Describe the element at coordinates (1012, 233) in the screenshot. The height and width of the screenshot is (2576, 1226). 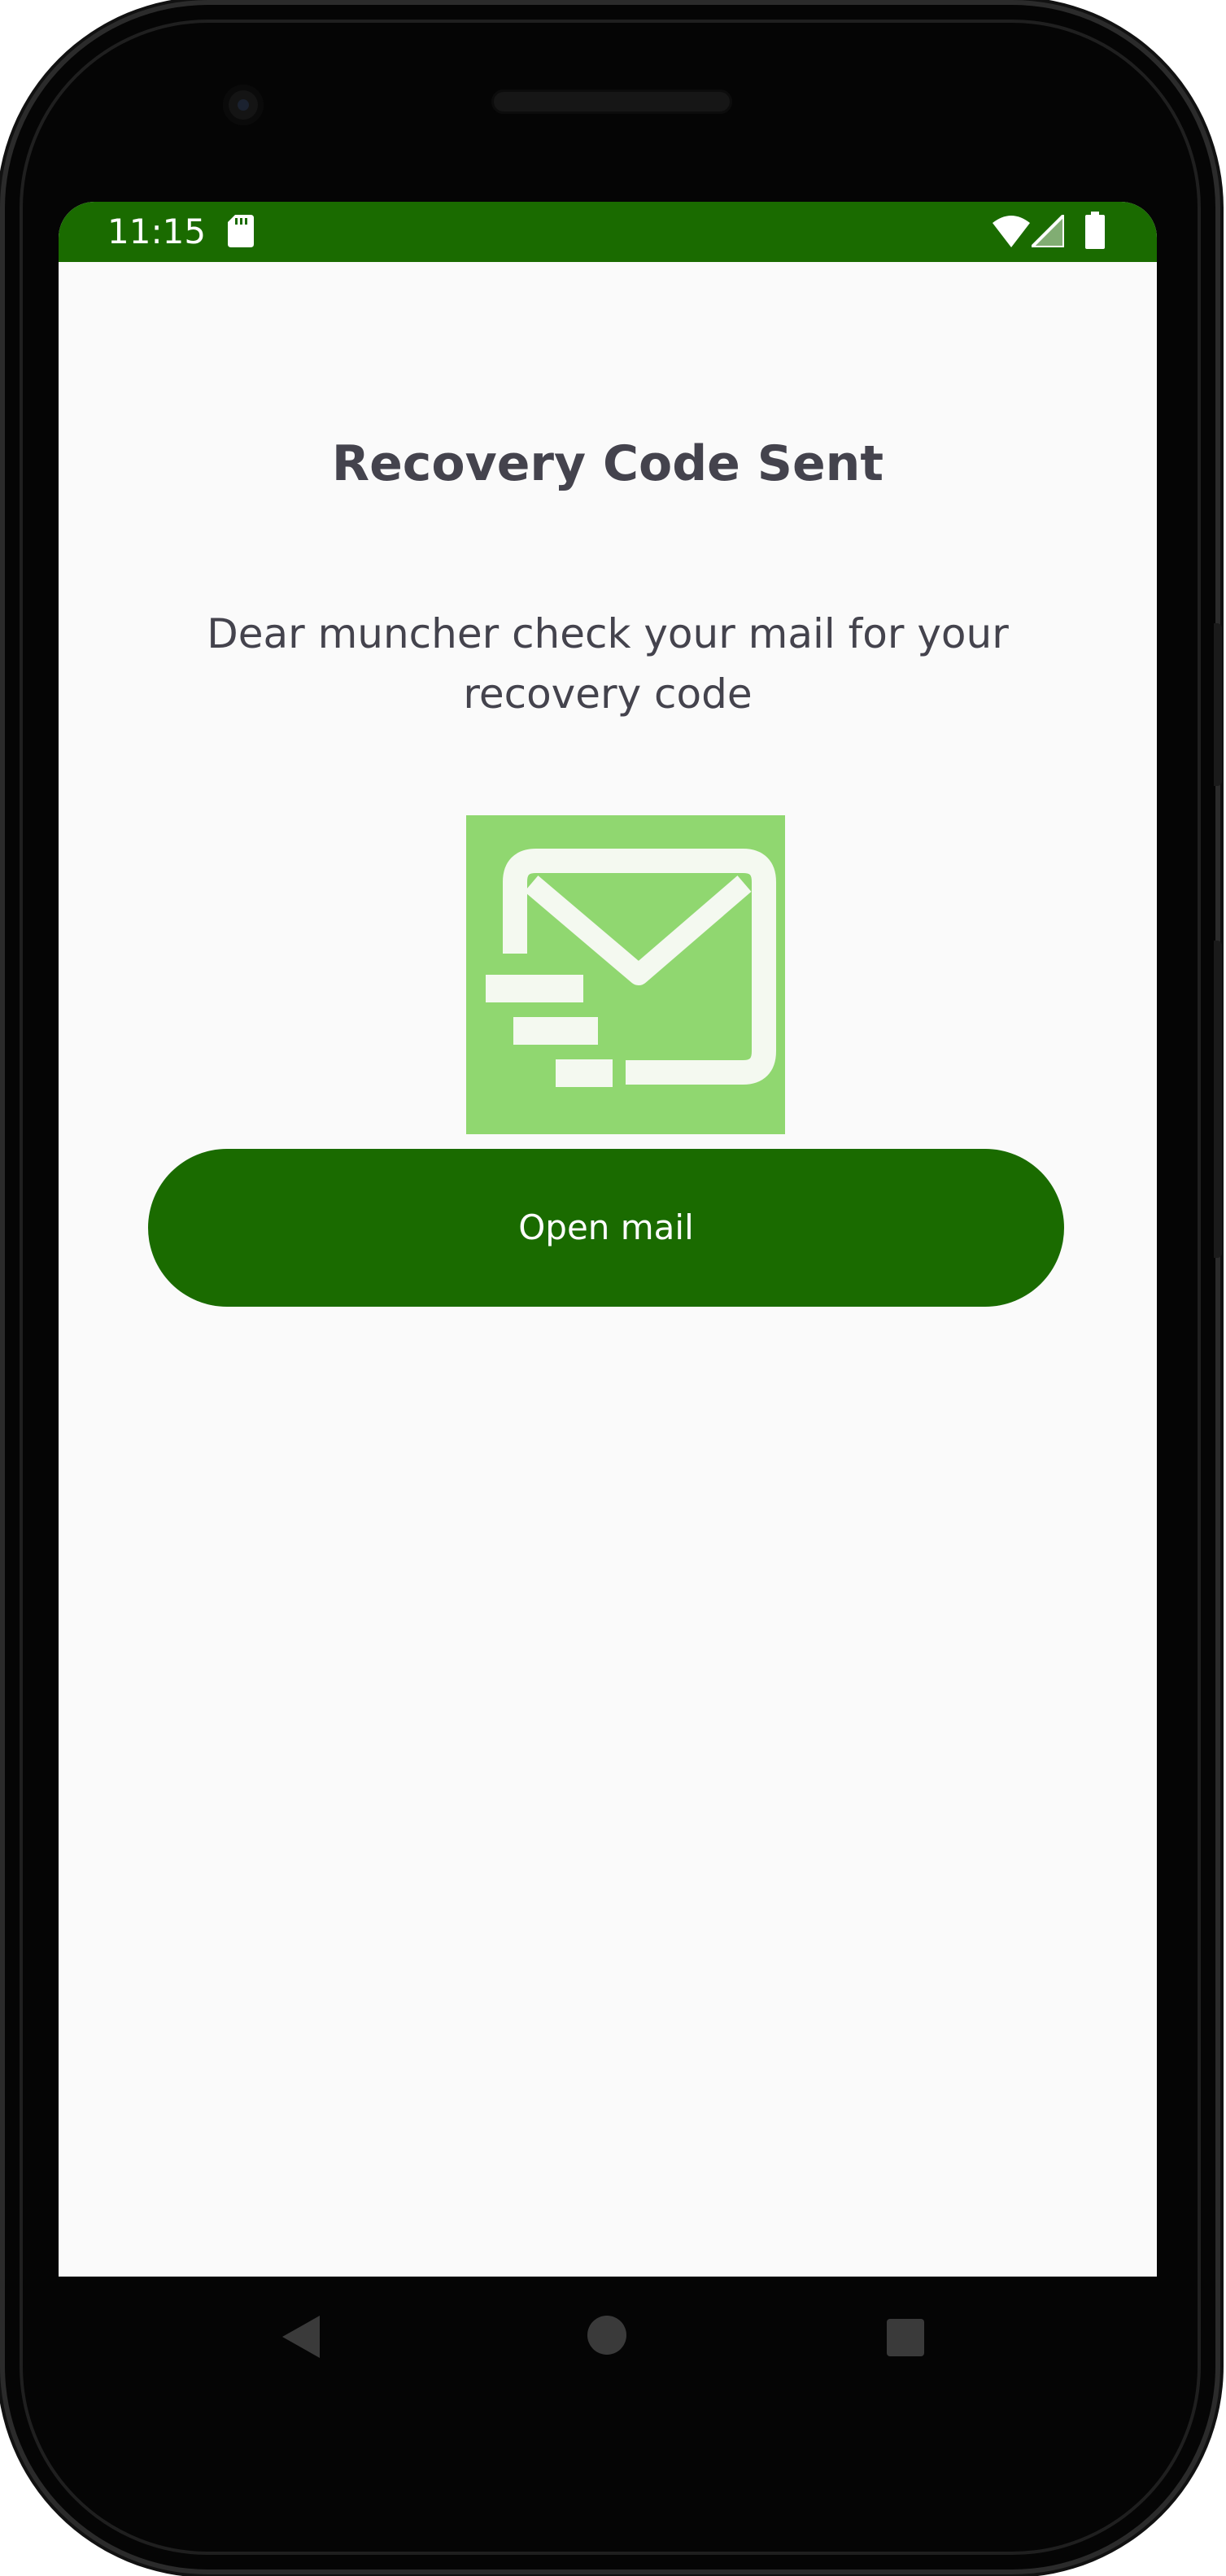
I see `wifi-icon` at that location.